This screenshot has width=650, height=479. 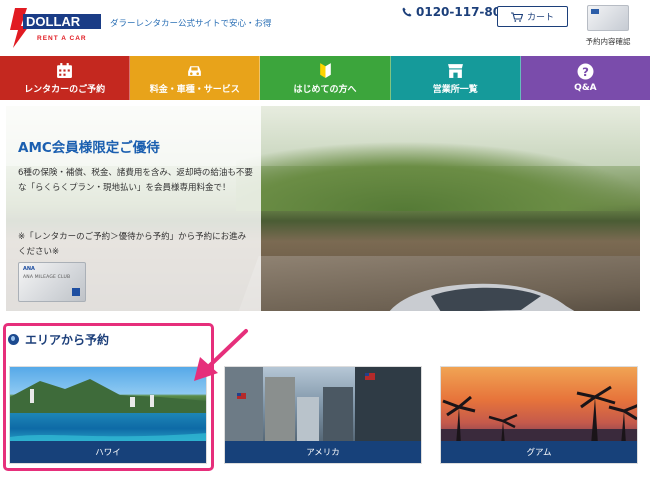 What do you see at coordinates (29, 269) in the screenshot?
I see `ana-card-brand: ANA` at bounding box center [29, 269].